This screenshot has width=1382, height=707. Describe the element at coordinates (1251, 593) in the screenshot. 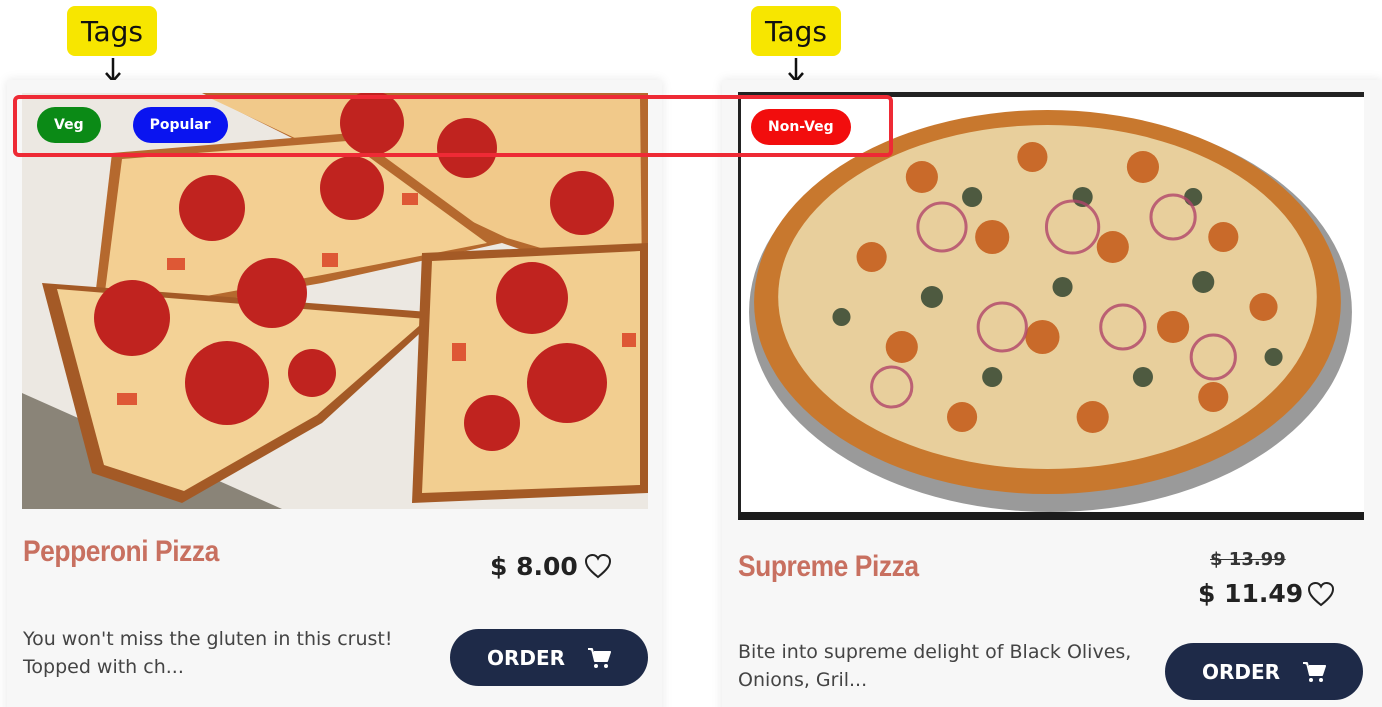

I see `product-price: $ 11.49` at that location.